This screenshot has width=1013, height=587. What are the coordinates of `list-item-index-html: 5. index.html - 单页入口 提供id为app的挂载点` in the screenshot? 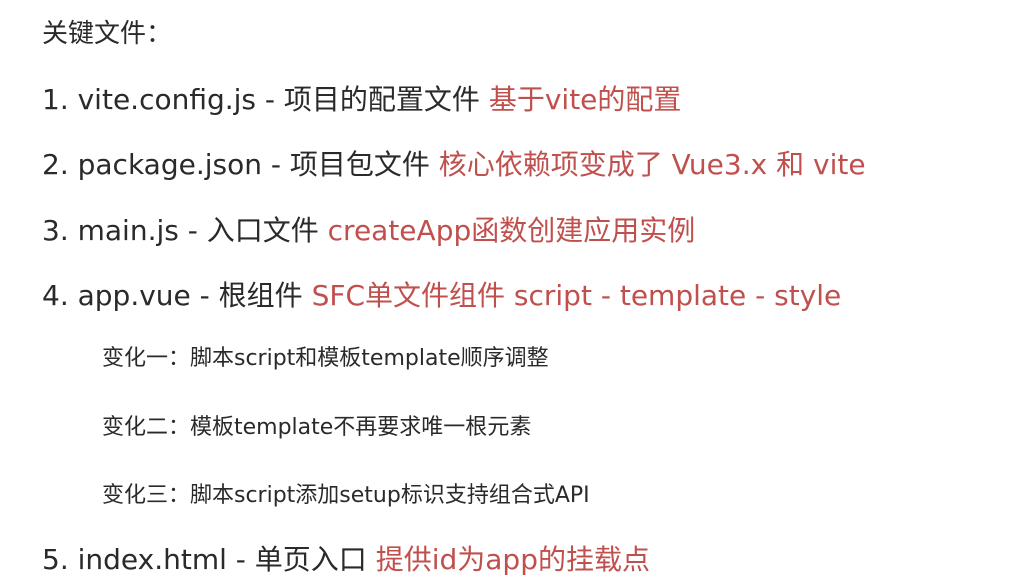 It's located at (346, 560).